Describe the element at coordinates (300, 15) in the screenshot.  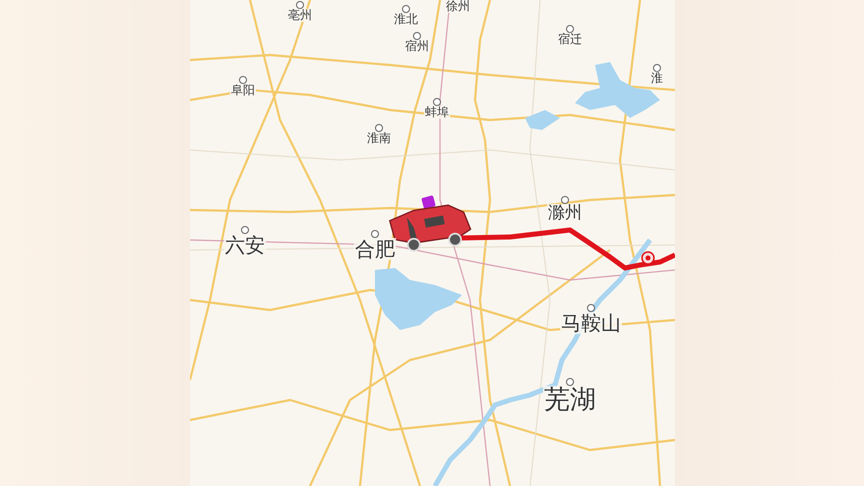
I see `city-label: 亳州` at that location.